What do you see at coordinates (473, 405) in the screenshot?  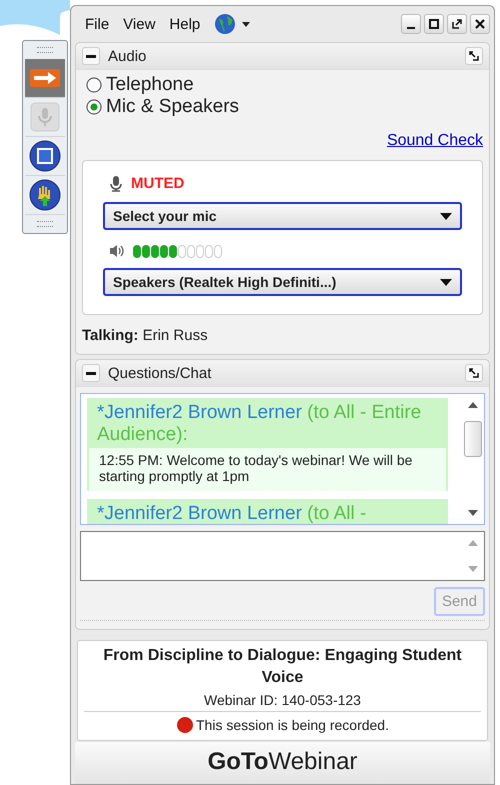 I see `scroll-up-icon` at bounding box center [473, 405].